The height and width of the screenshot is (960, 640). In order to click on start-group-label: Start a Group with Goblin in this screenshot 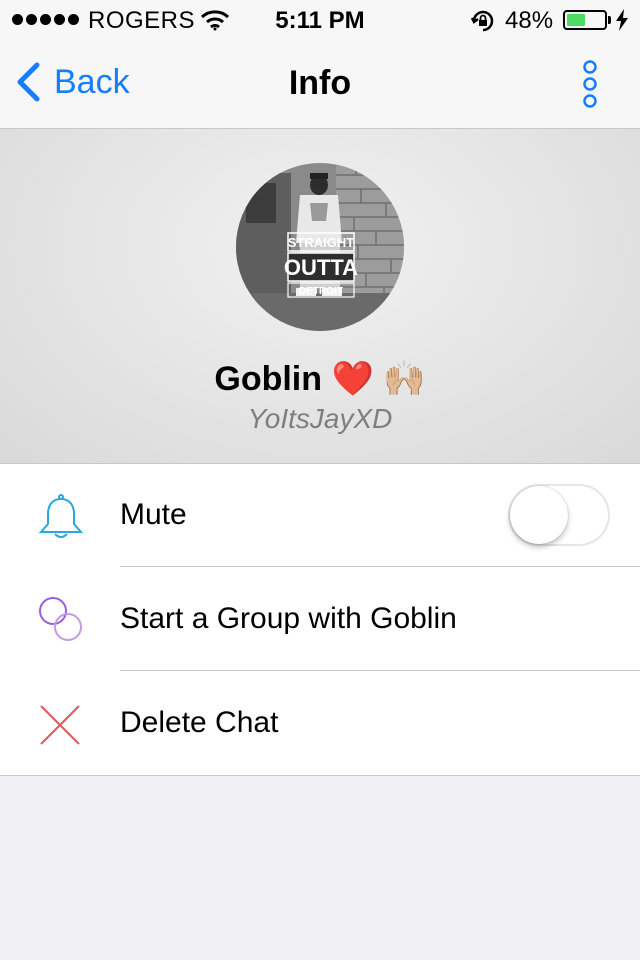, I will do `click(288, 618)`.